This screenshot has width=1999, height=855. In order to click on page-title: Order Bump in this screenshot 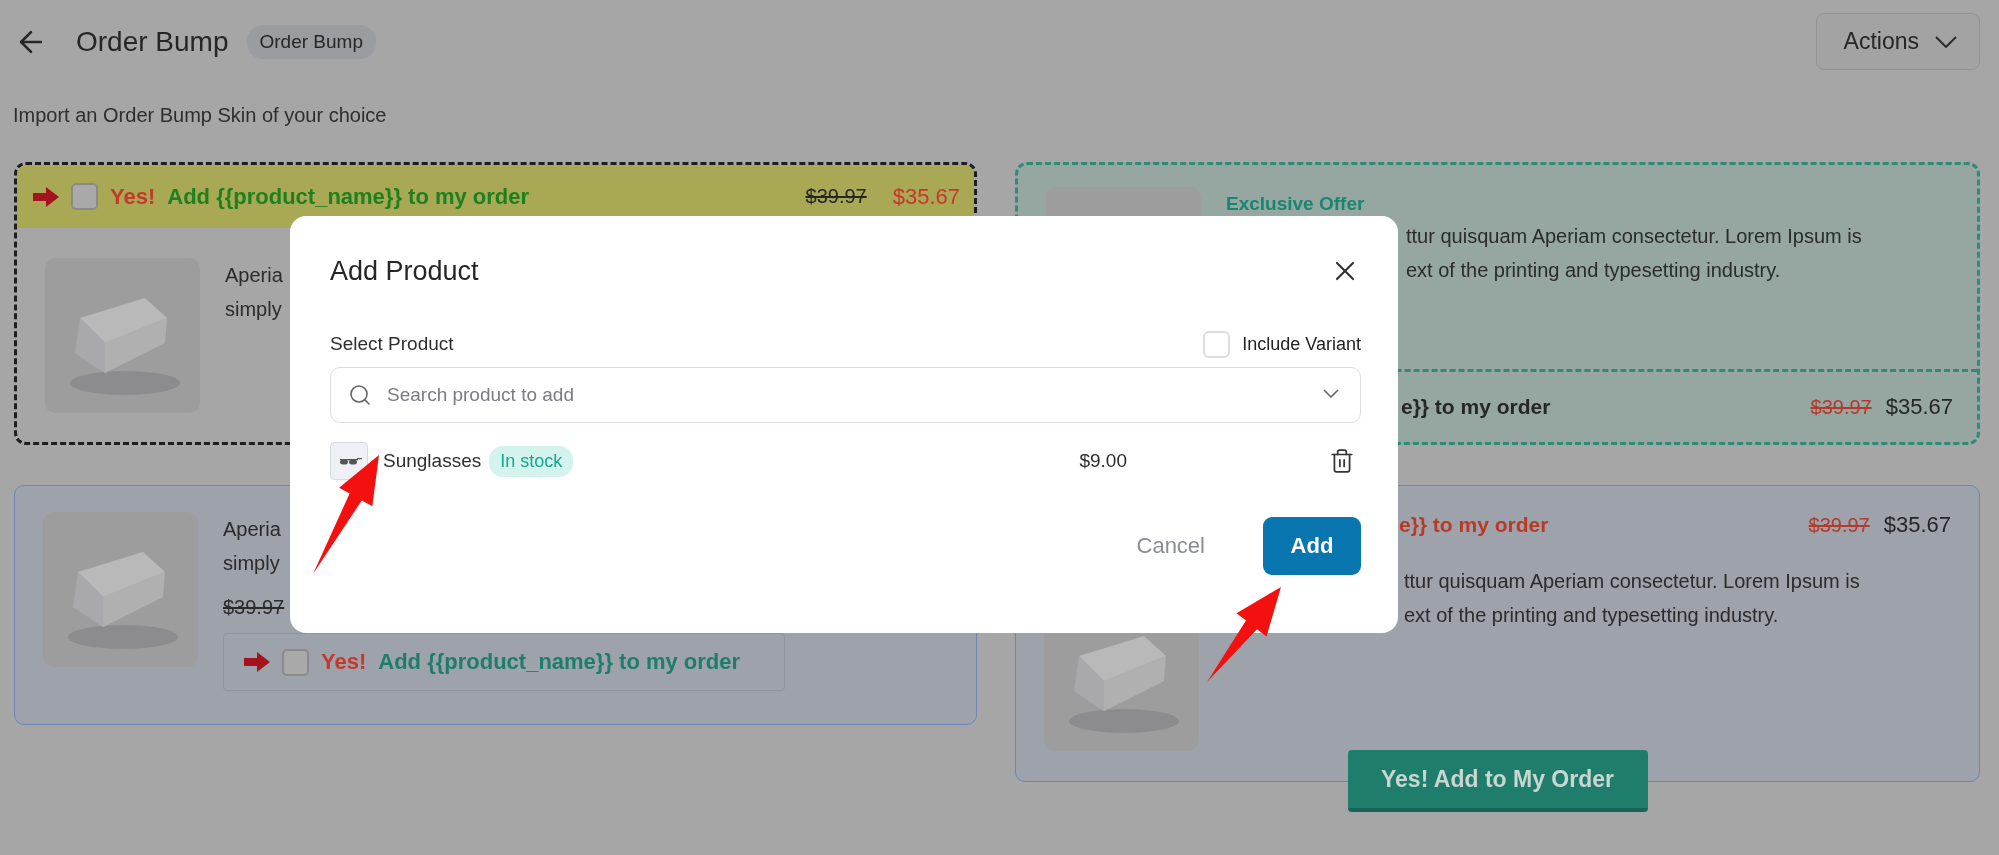, I will do `click(152, 41)`.